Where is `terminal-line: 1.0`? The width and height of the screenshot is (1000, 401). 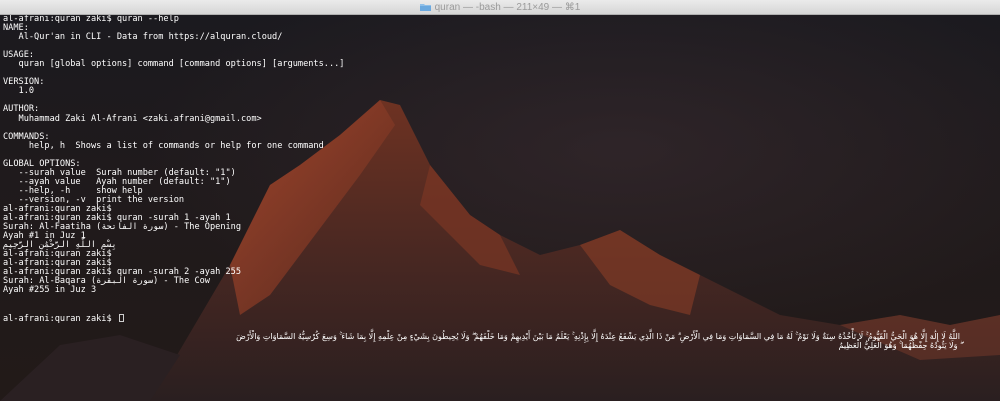
terminal-line: 1.0 is located at coordinates (19, 91).